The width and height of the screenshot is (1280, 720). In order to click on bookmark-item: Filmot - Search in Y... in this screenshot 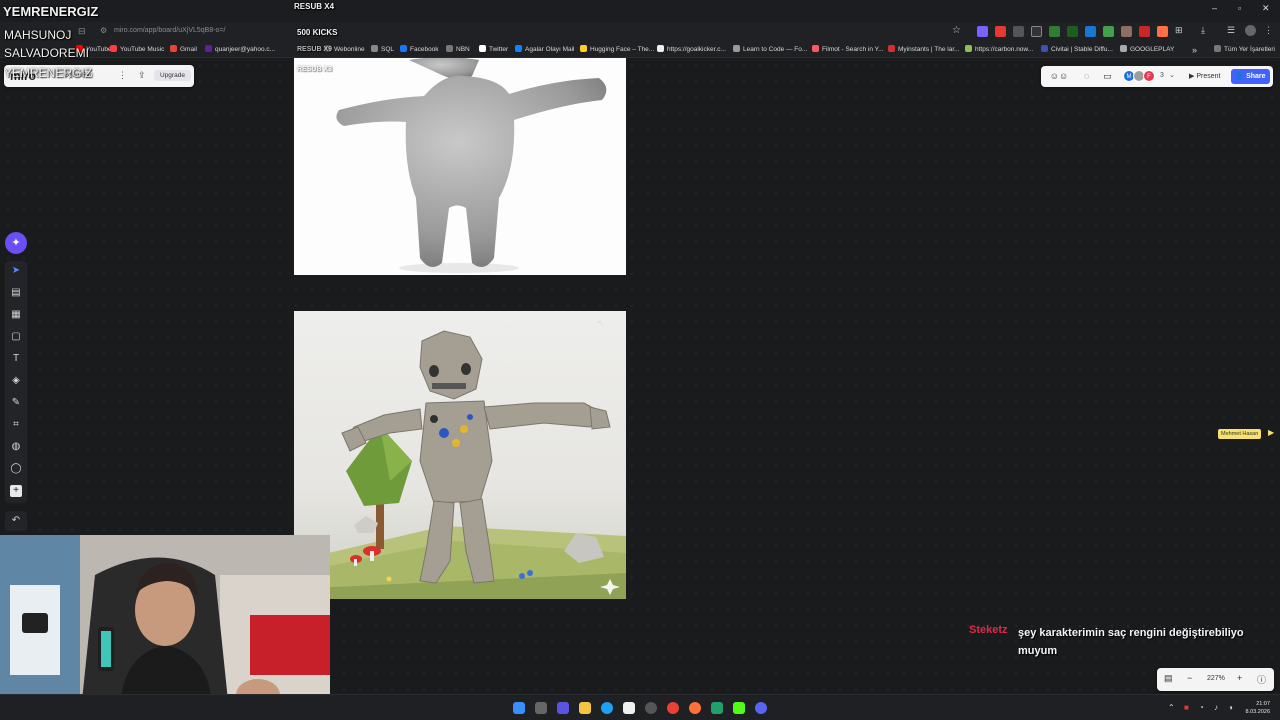, I will do `click(848, 50)`.